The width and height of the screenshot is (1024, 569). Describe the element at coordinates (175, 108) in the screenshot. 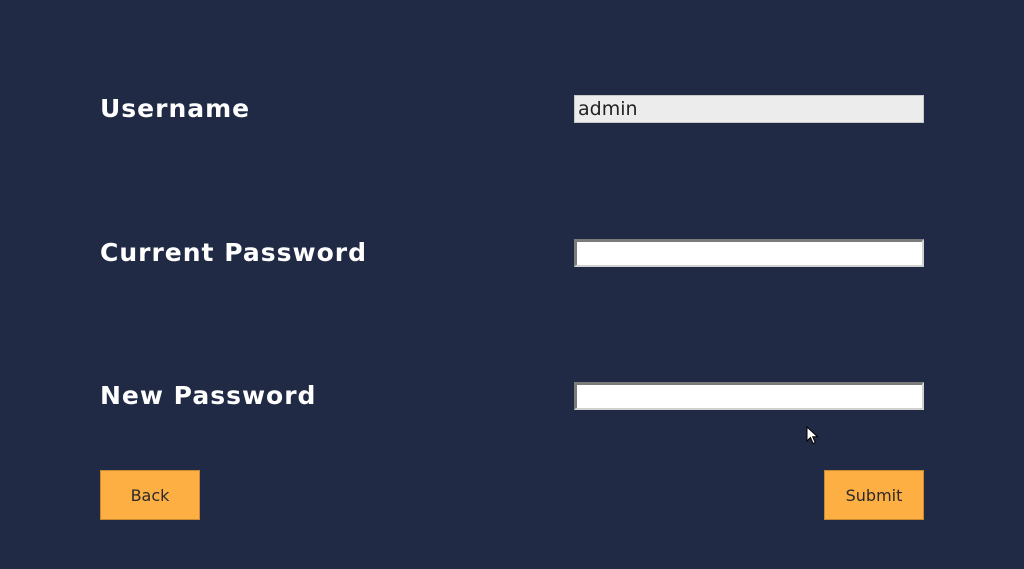

I see `username-label: Username` at that location.